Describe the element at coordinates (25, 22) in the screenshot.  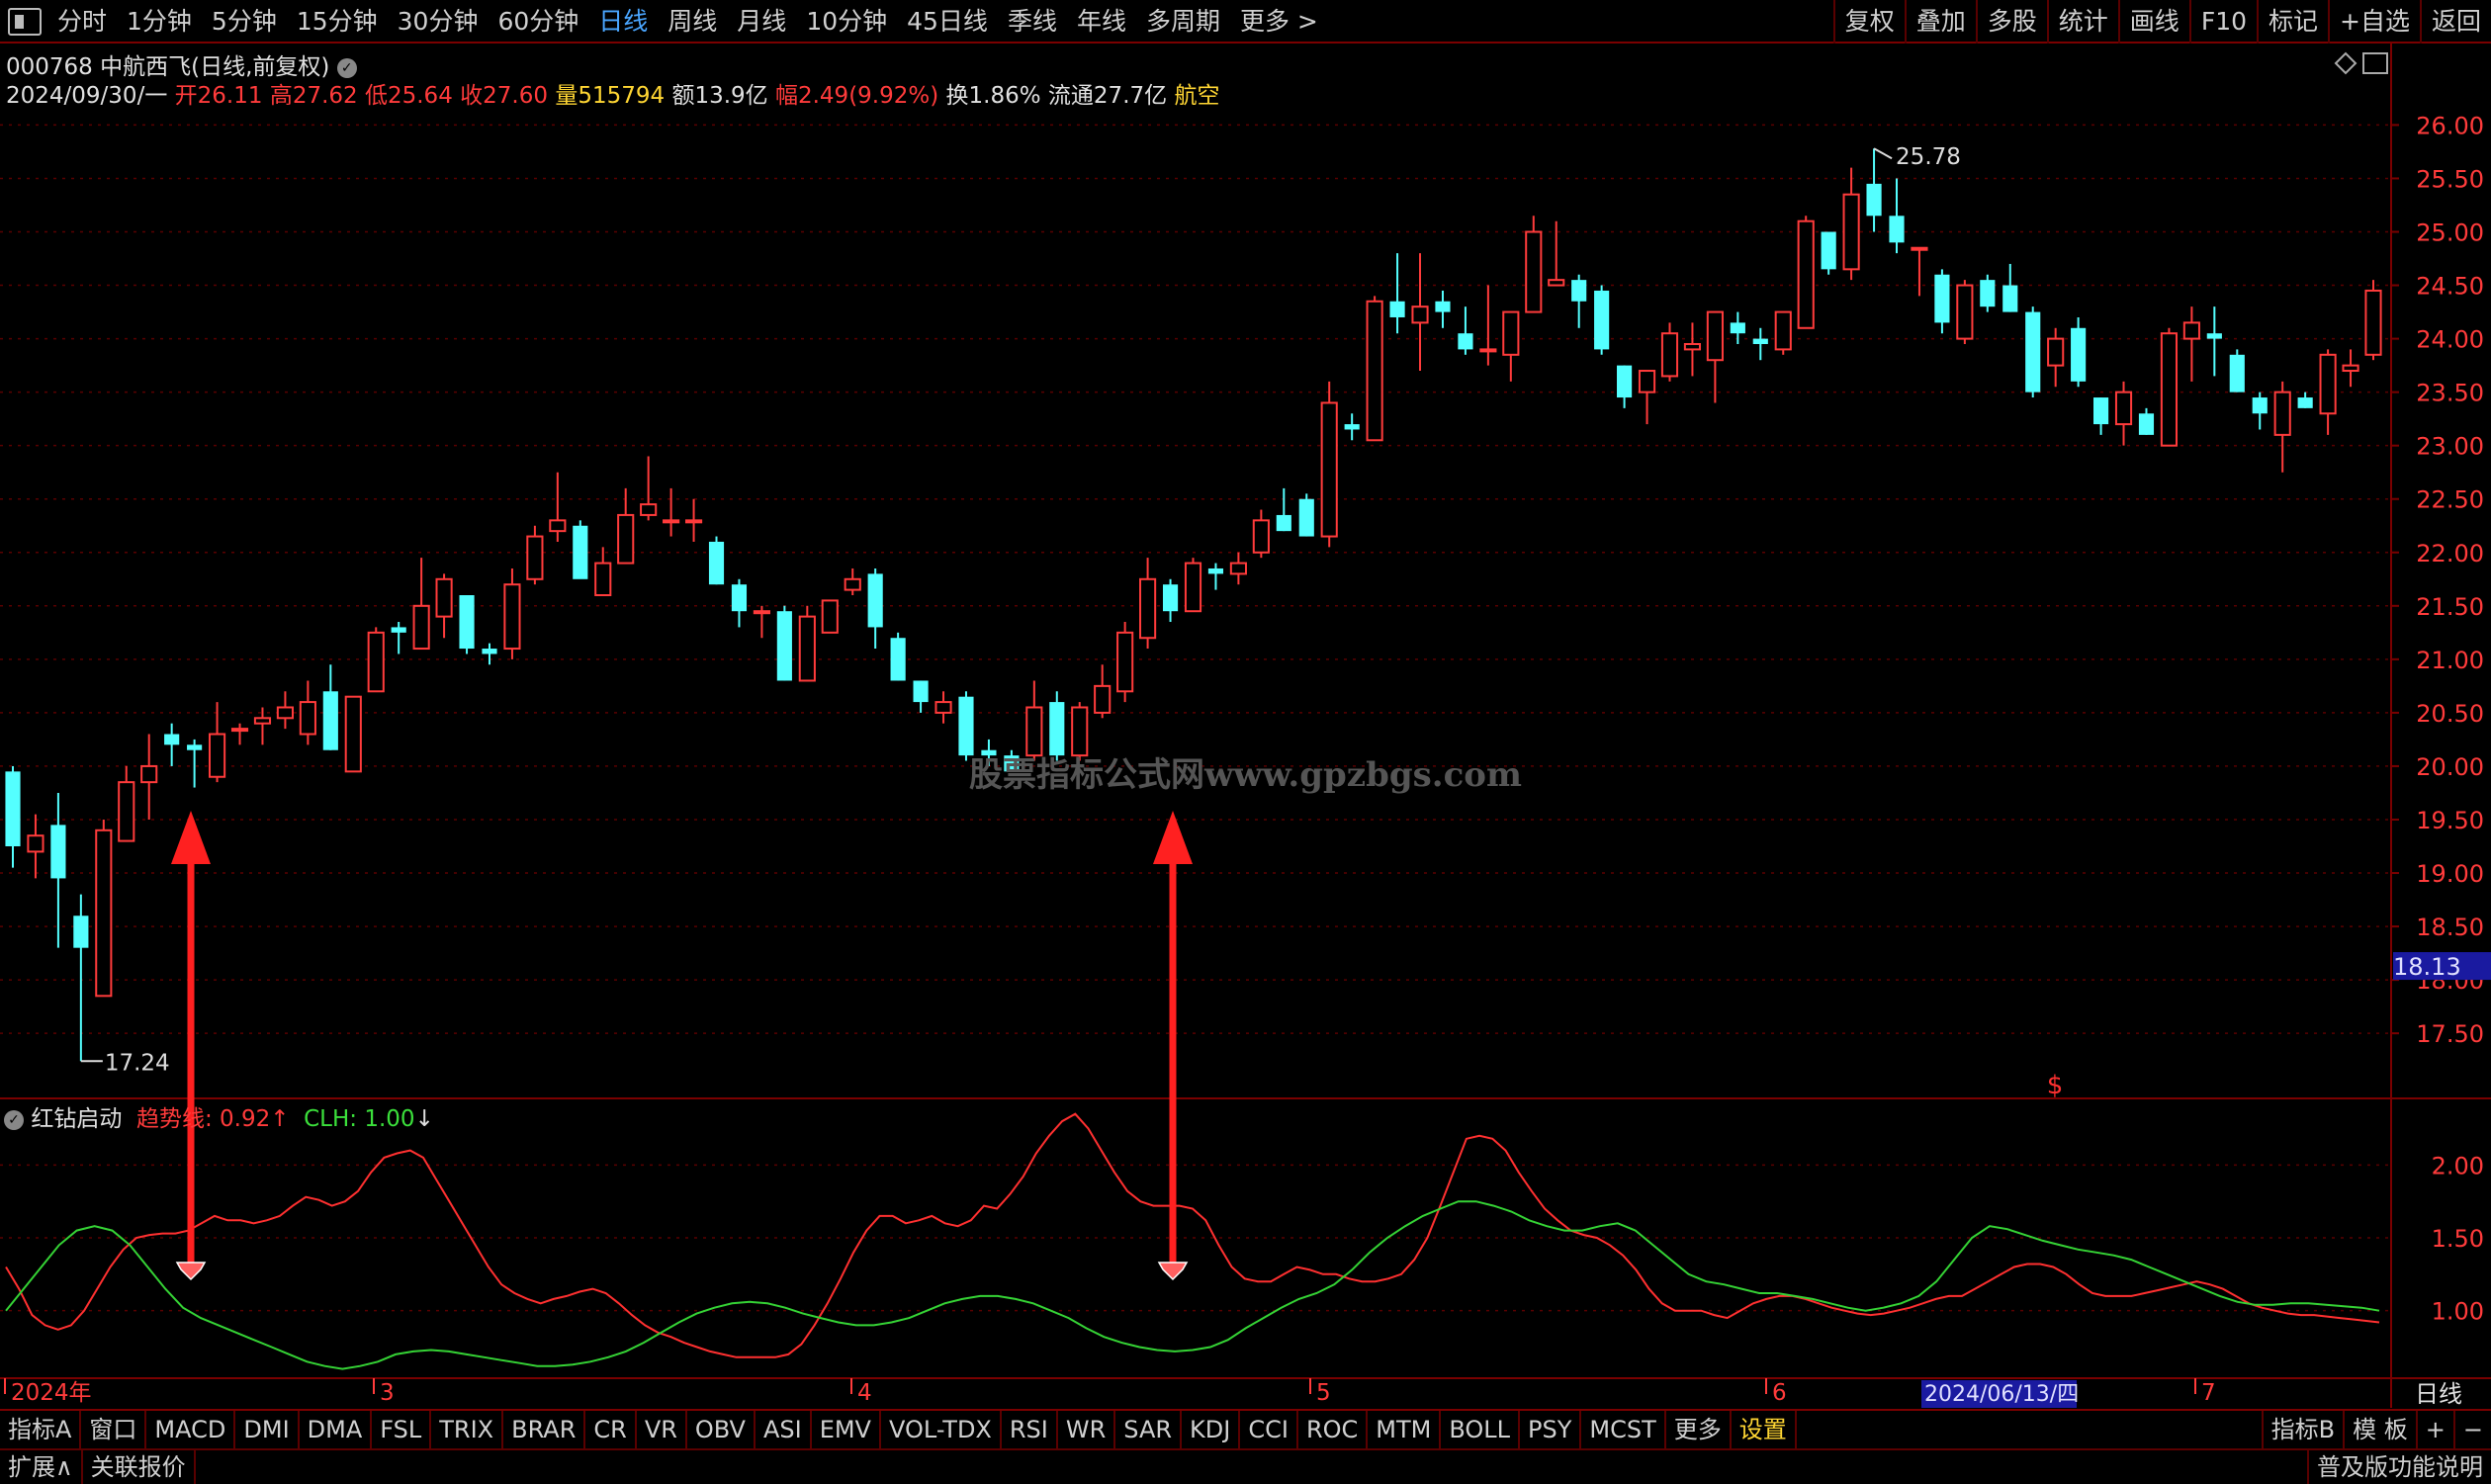
I see `window-toggle-icon` at that location.